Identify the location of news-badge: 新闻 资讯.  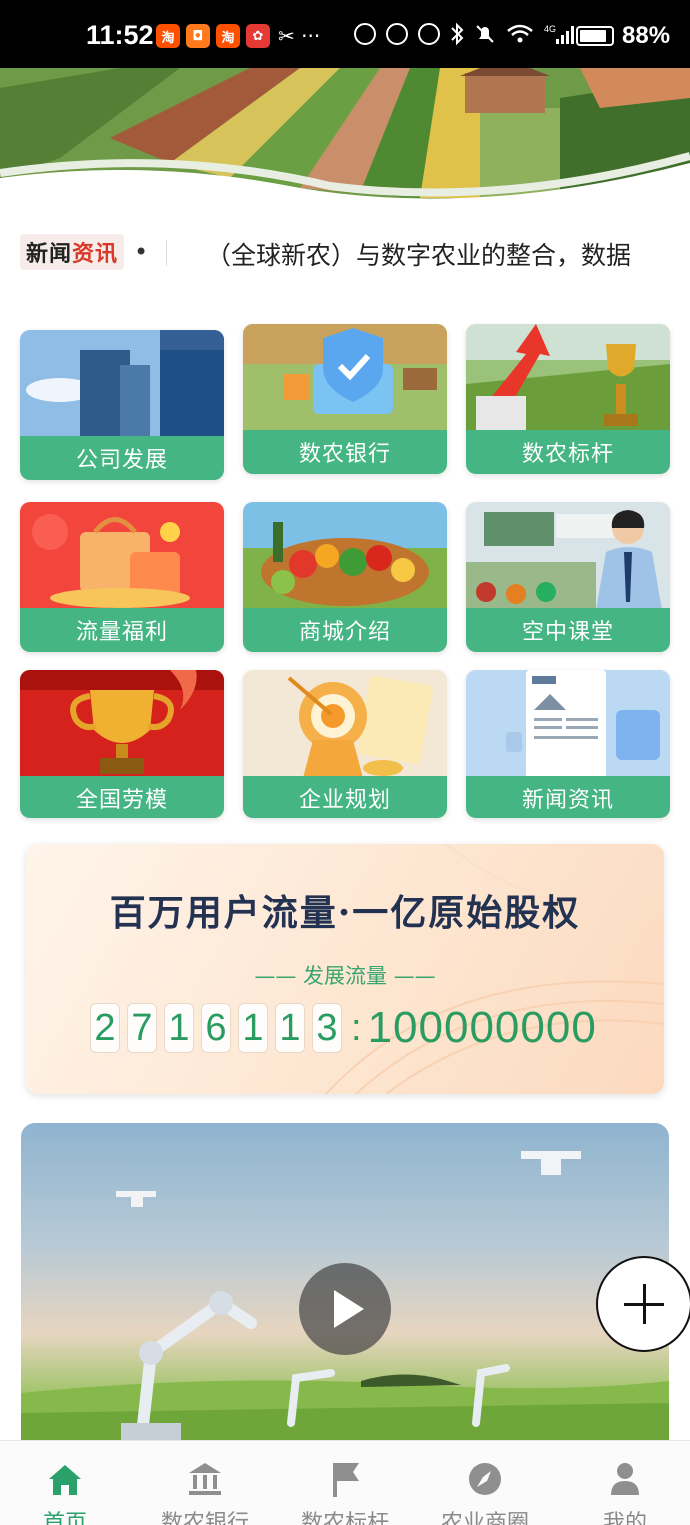
(72, 252).